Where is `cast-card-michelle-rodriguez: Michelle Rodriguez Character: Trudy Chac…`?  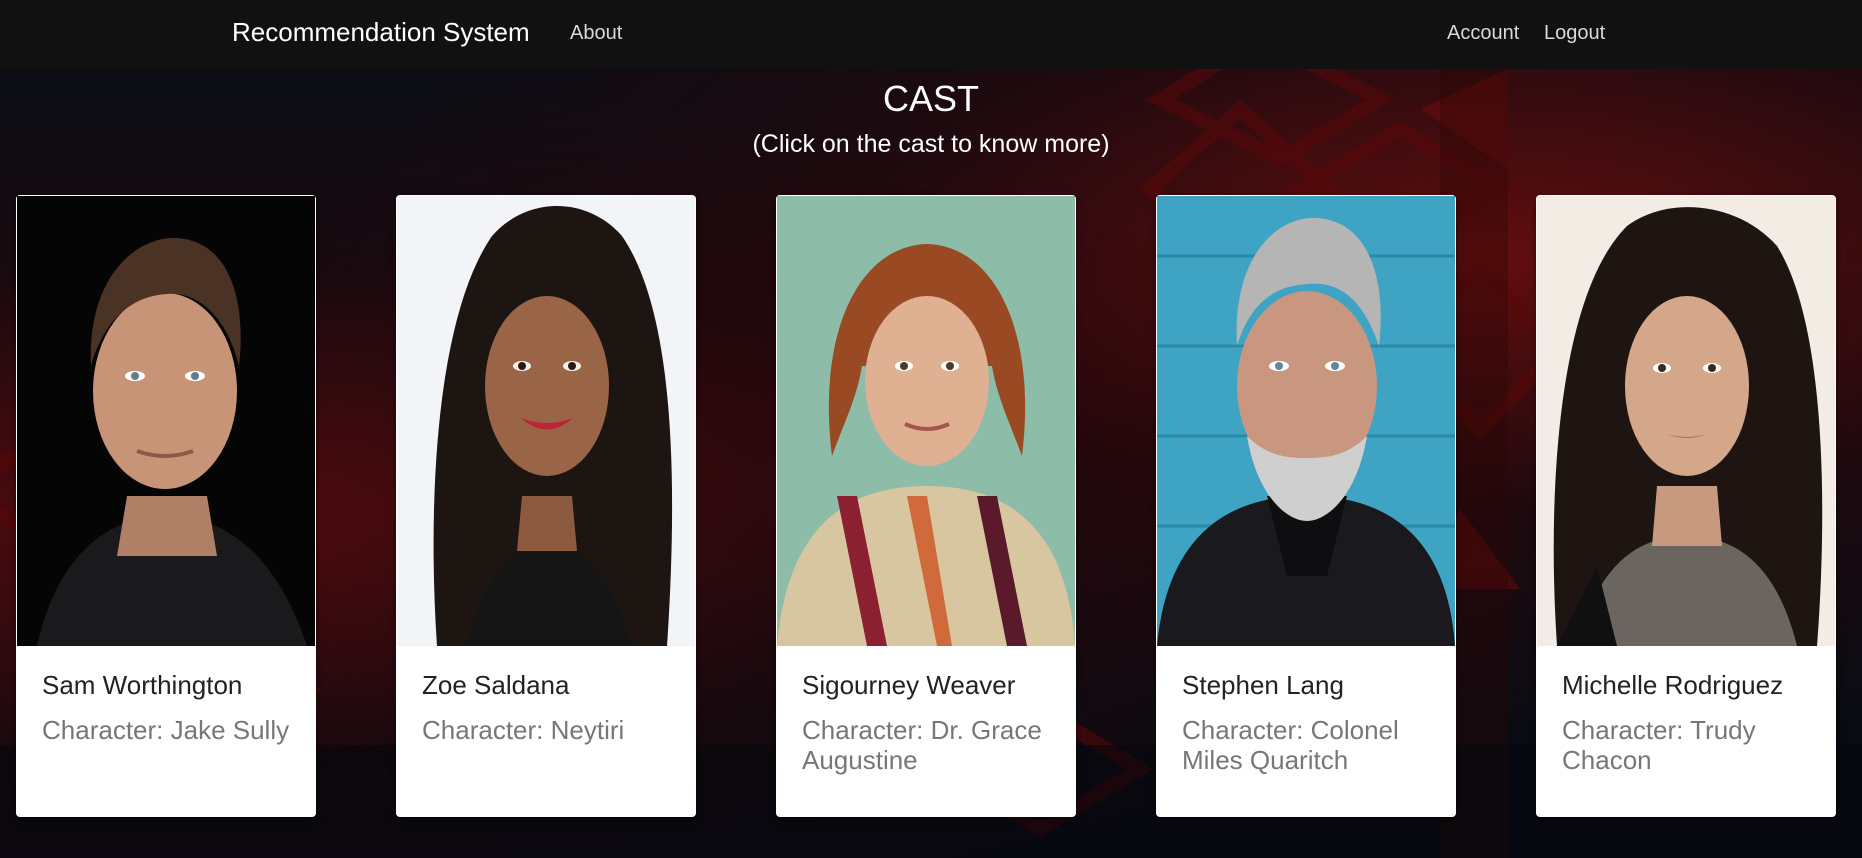 cast-card-michelle-rodriguez: Michelle Rodriguez Character: Trudy Chac… is located at coordinates (1686, 506).